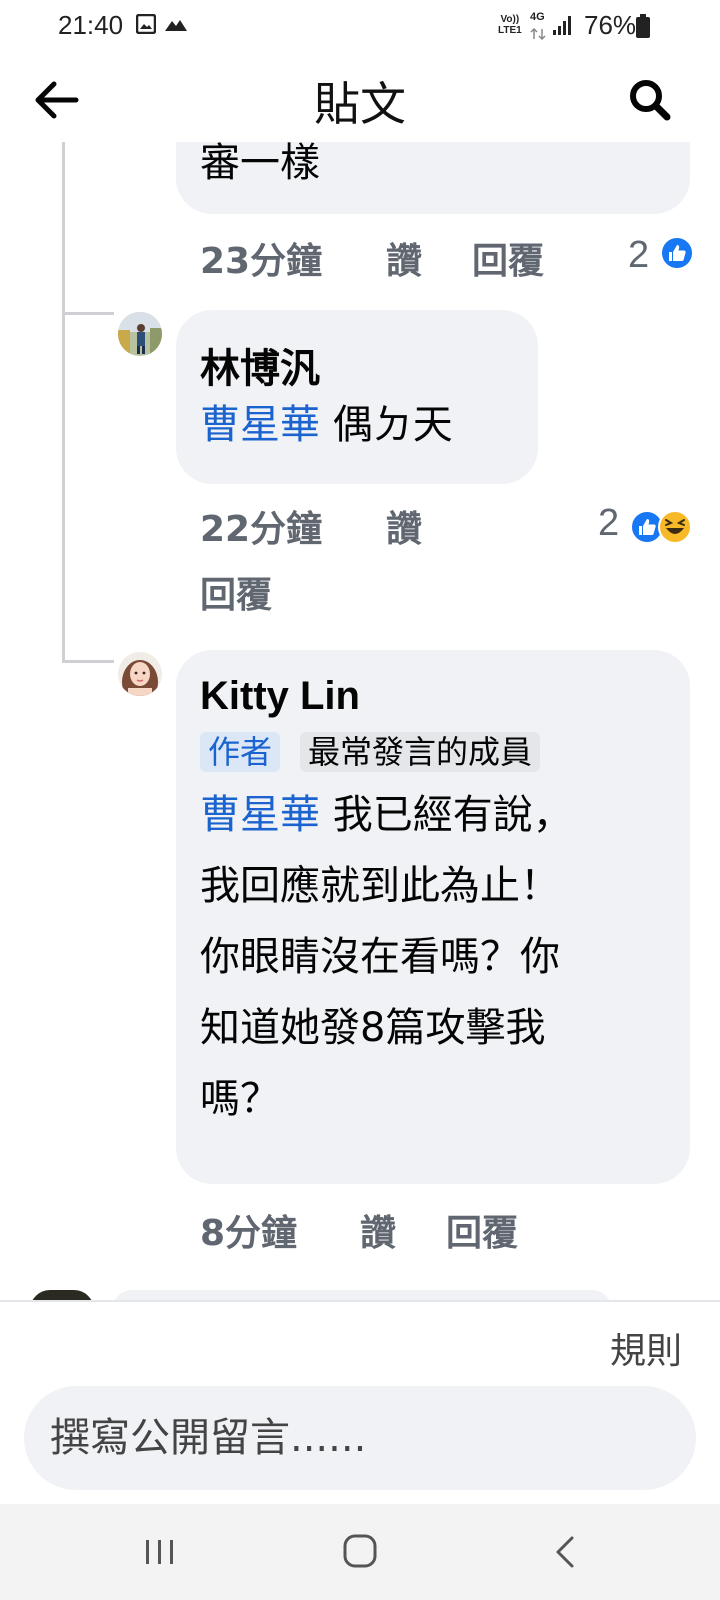  What do you see at coordinates (360, 1438) in the screenshot?
I see `comment-input` at bounding box center [360, 1438].